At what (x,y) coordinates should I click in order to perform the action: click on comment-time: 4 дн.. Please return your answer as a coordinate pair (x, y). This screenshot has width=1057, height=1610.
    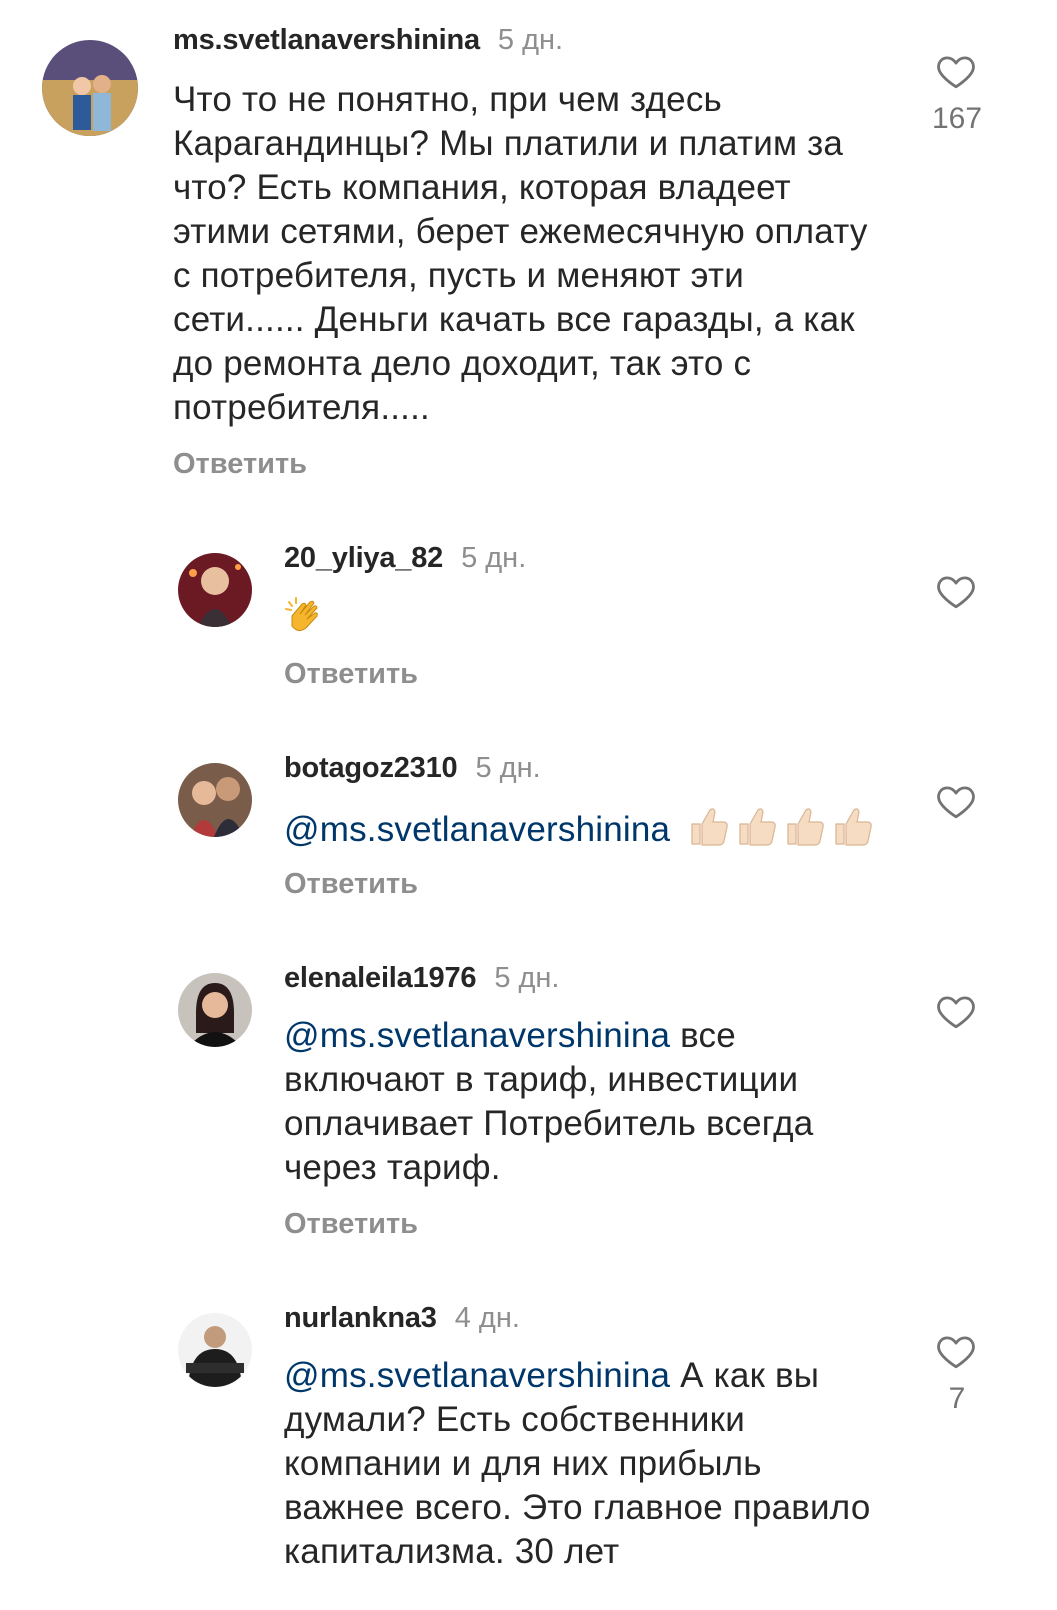
    Looking at the image, I should click on (487, 1318).